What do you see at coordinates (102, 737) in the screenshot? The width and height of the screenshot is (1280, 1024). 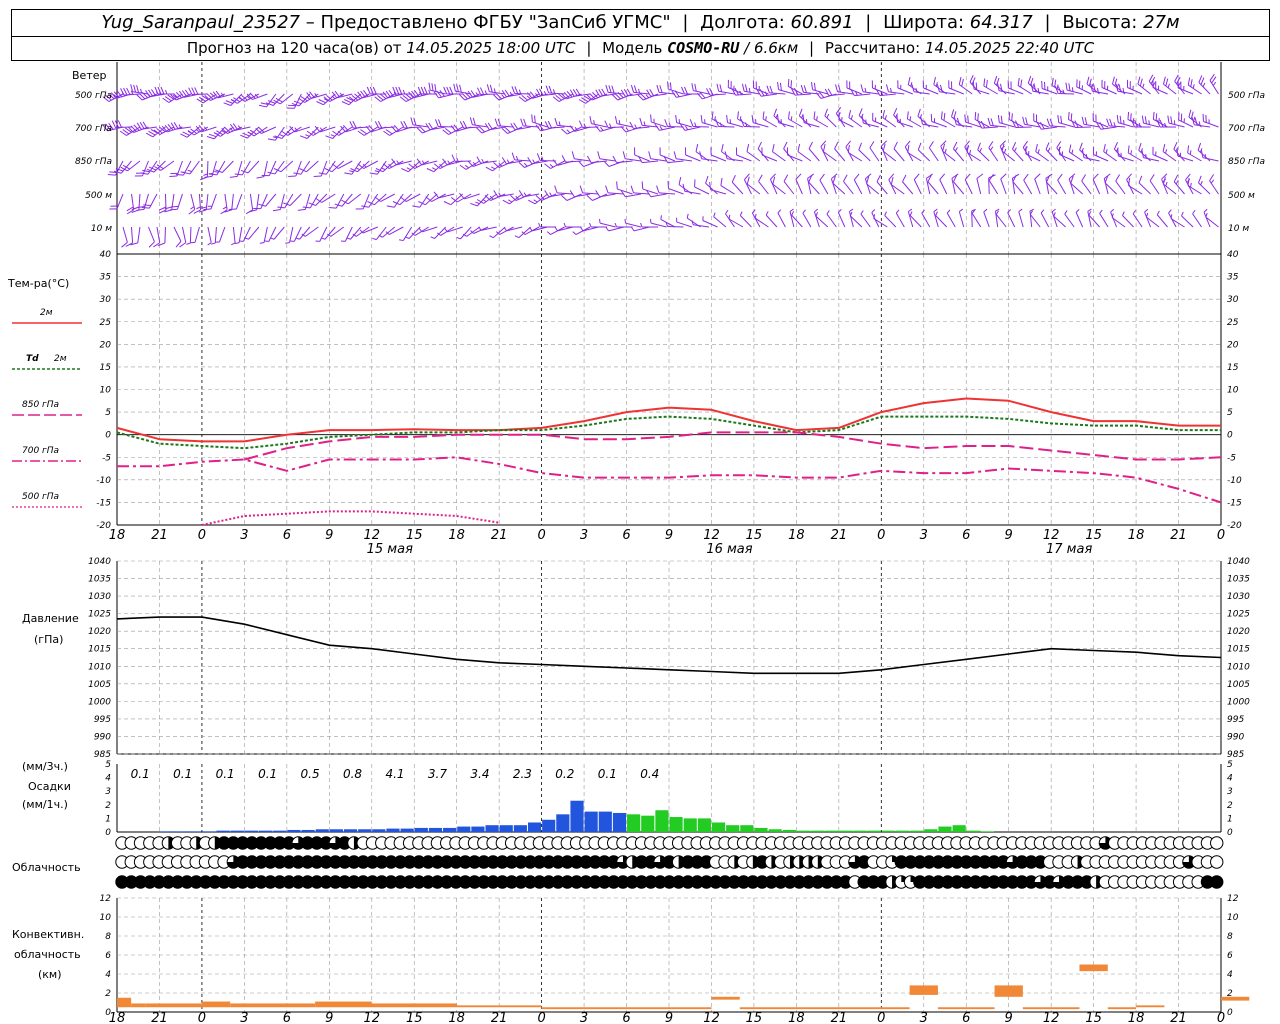 I see `pressure-ytick: 990` at bounding box center [102, 737].